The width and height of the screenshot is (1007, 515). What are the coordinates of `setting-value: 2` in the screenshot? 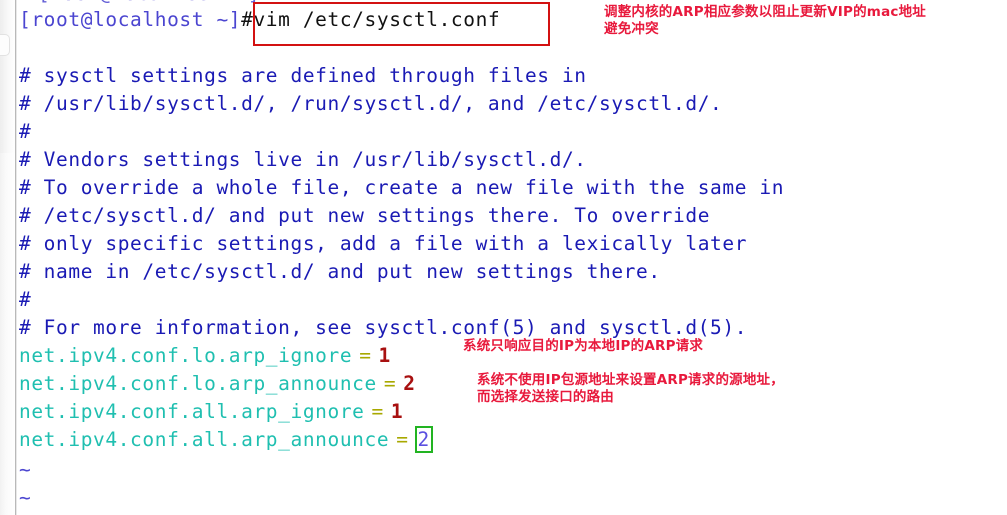 It's located at (409, 383).